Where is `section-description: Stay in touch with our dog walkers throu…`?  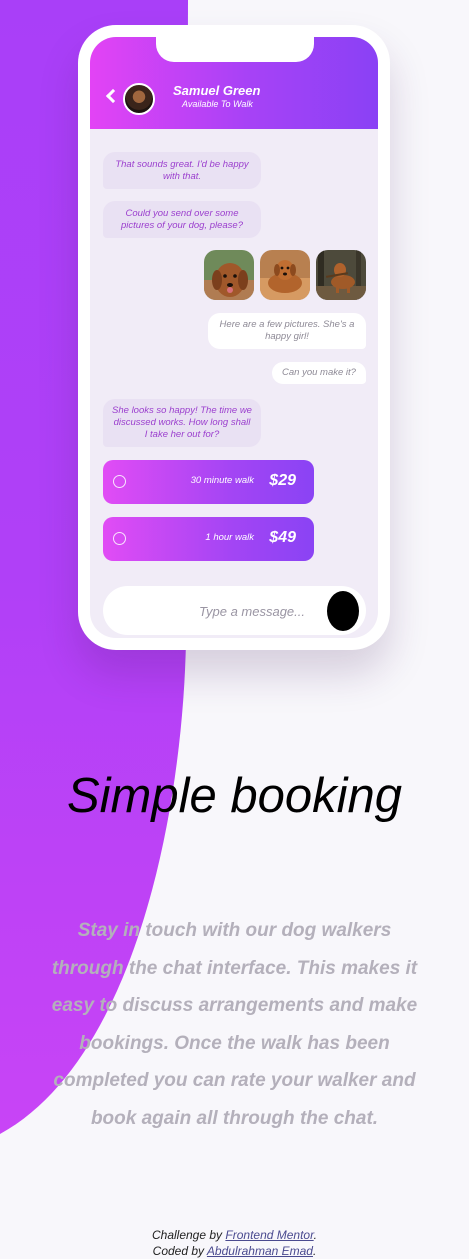 section-description: Stay in touch with our dog walkers throu… is located at coordinates (234, 1024).